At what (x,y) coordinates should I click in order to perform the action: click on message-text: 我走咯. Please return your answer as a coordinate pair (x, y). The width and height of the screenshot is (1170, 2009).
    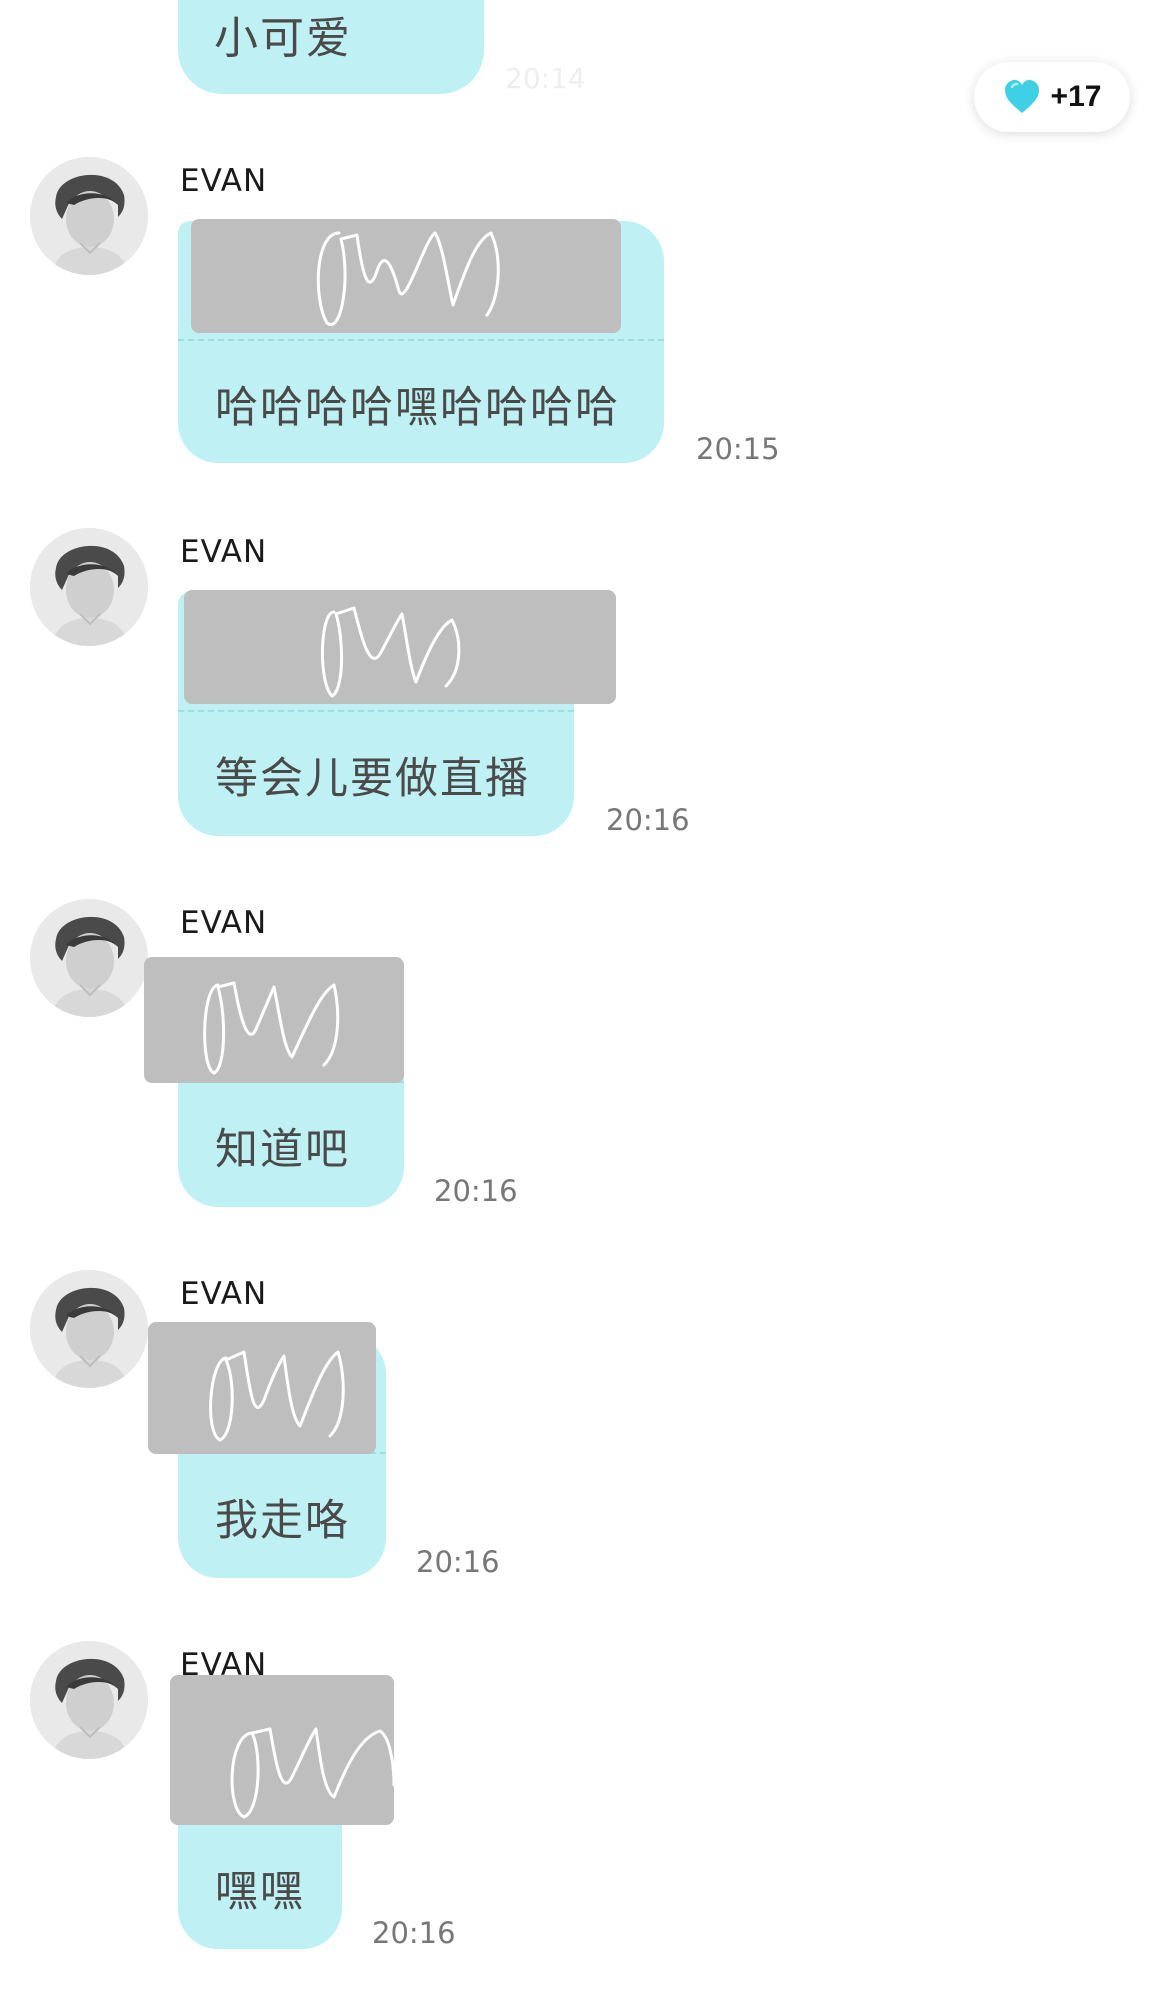
    Looking at the image, I should click on (282, 1521).